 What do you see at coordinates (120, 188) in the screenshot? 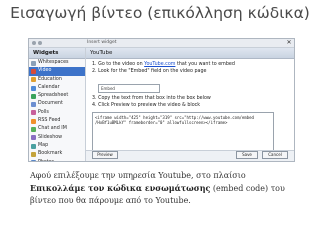
I see `caption-bold-text: Επικολλάμε τον κώδικα ενσωμάτωσης` at bounding box center [120, 188].